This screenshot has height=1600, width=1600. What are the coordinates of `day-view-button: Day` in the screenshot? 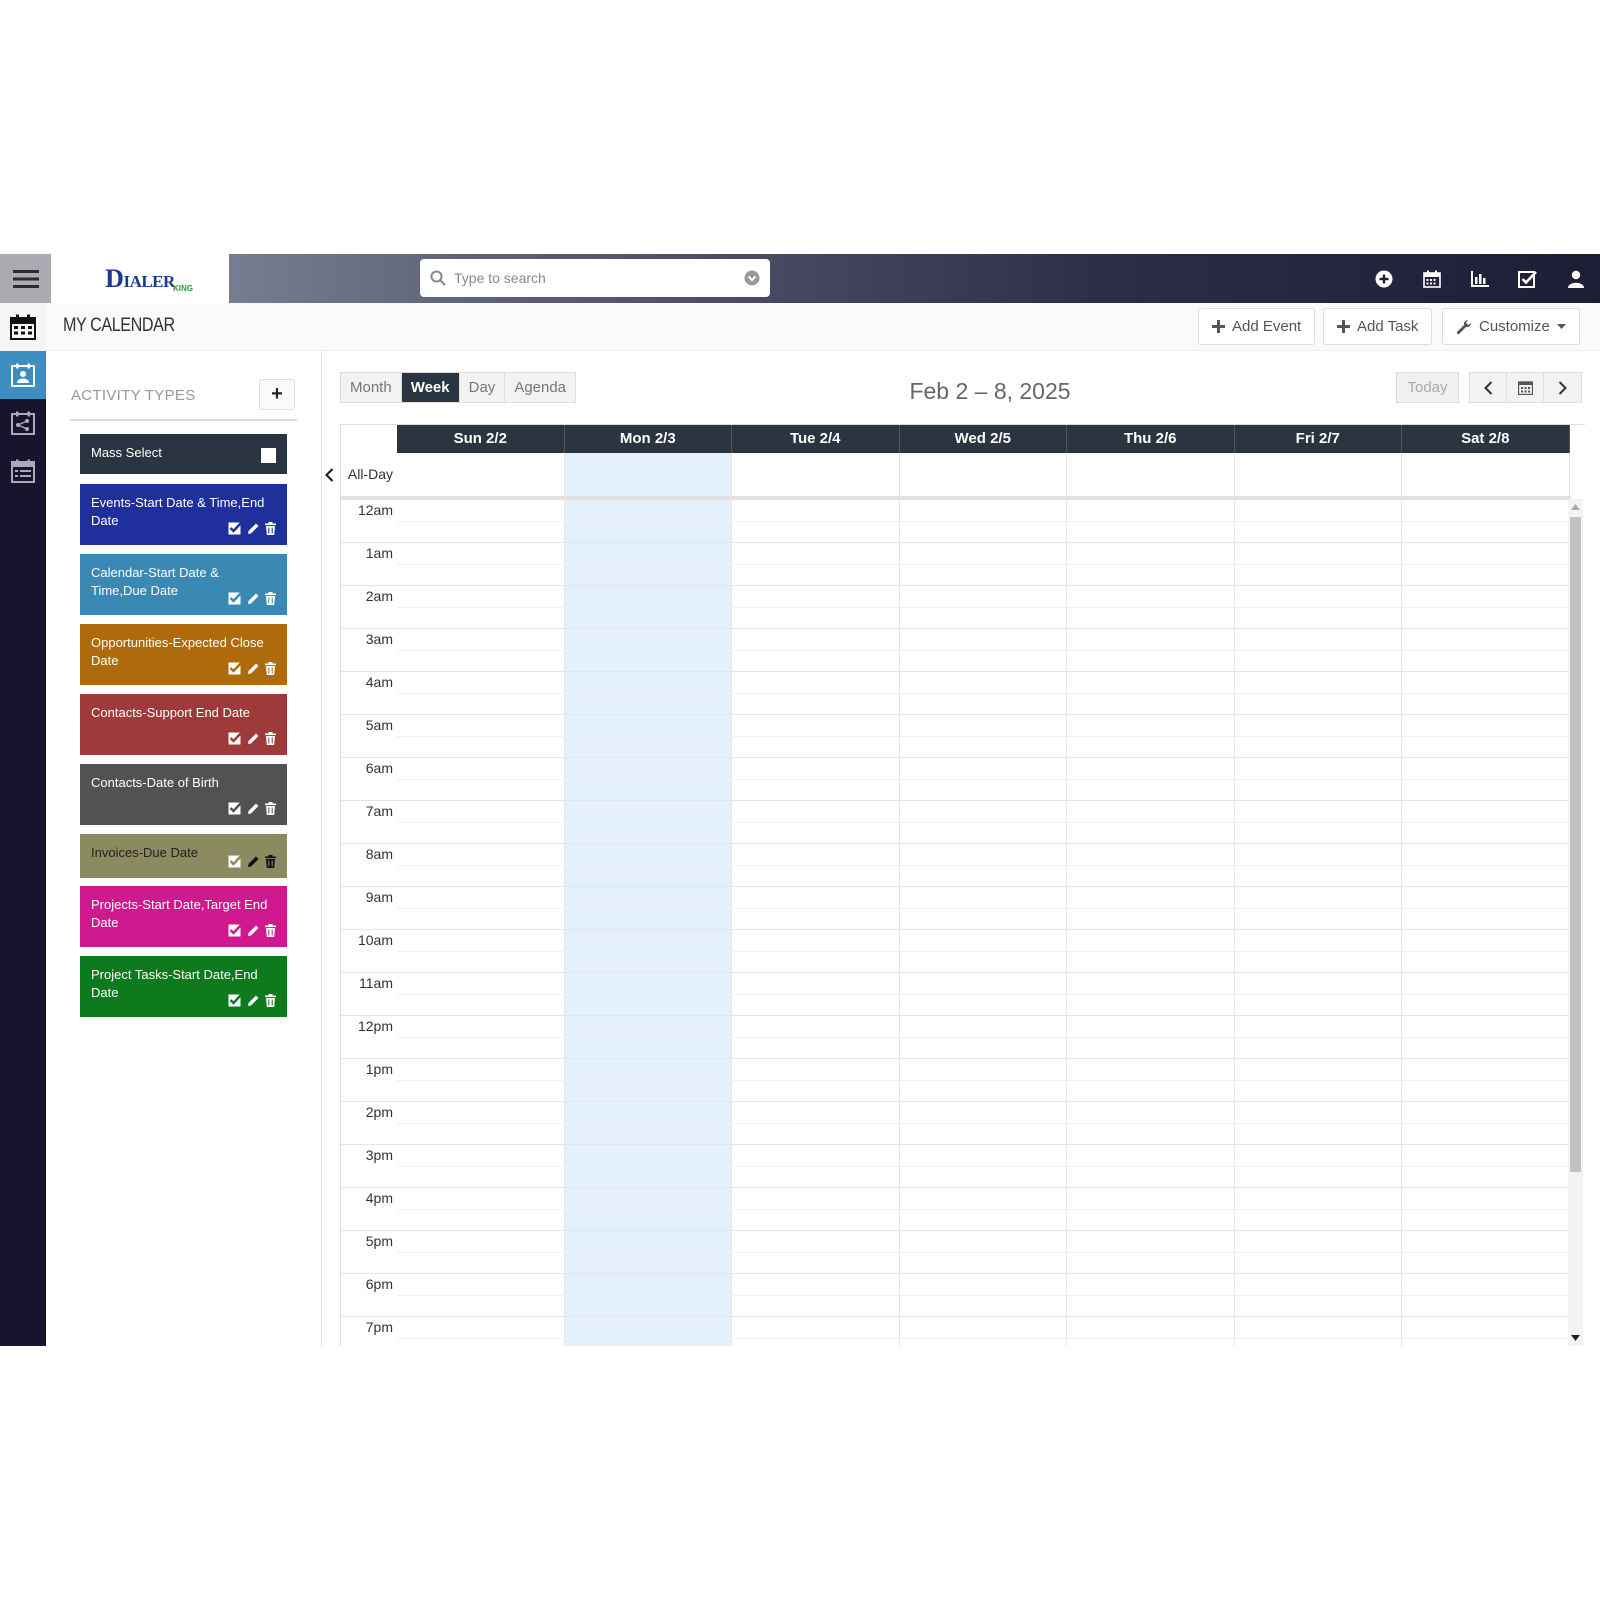 It's located at (482, 387).